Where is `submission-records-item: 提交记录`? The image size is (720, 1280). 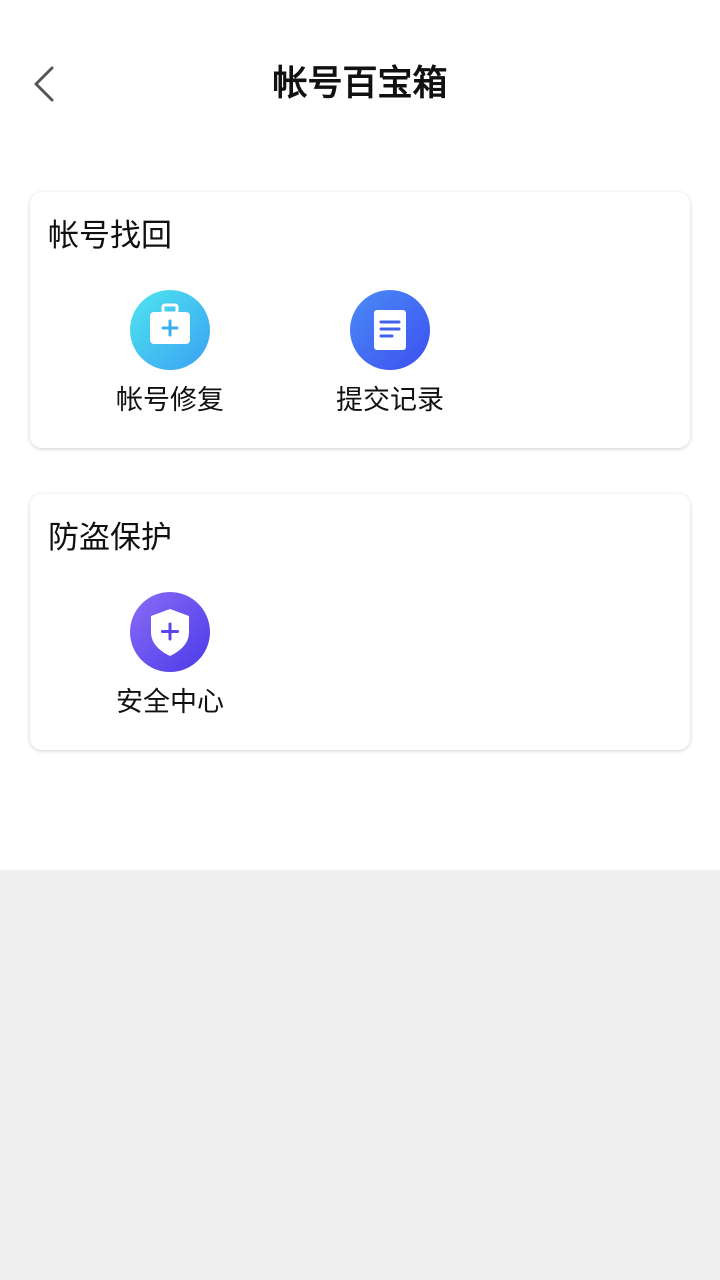
submission-records-item: 提交记录 is located at coordinates (390, 355).